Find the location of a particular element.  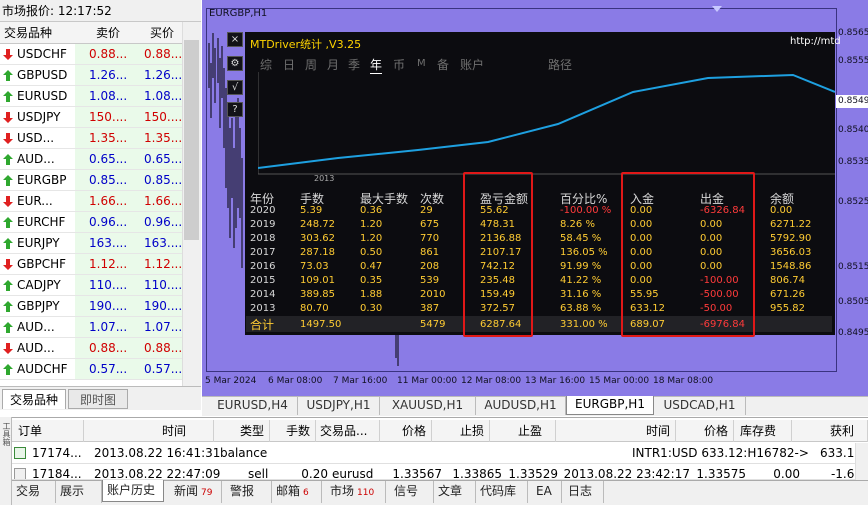

cell-count: 2010 is located at coordinates (433, 294).